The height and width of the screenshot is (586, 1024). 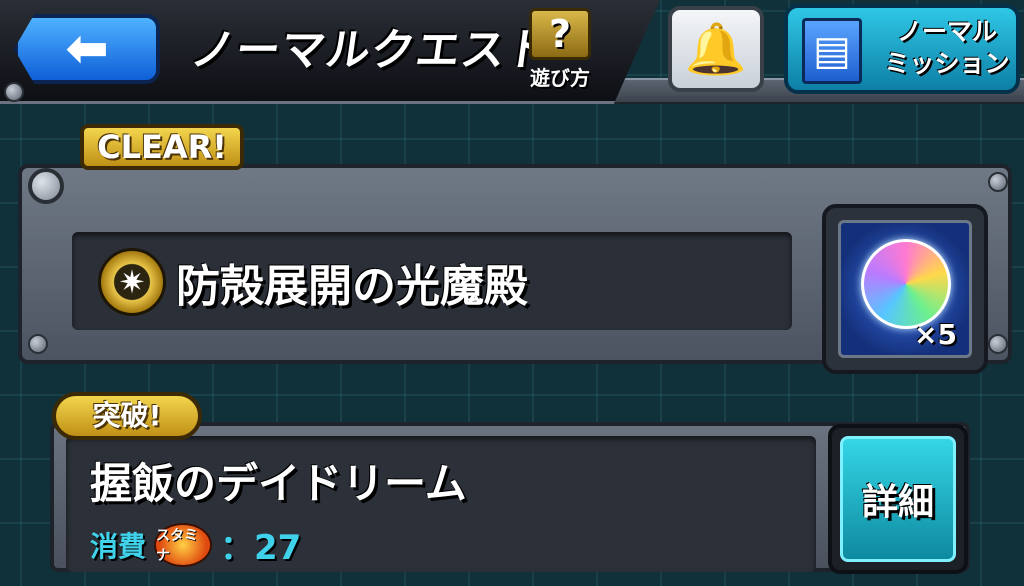 I want to click on back-button: ⬅, so click(x=87, y=49).